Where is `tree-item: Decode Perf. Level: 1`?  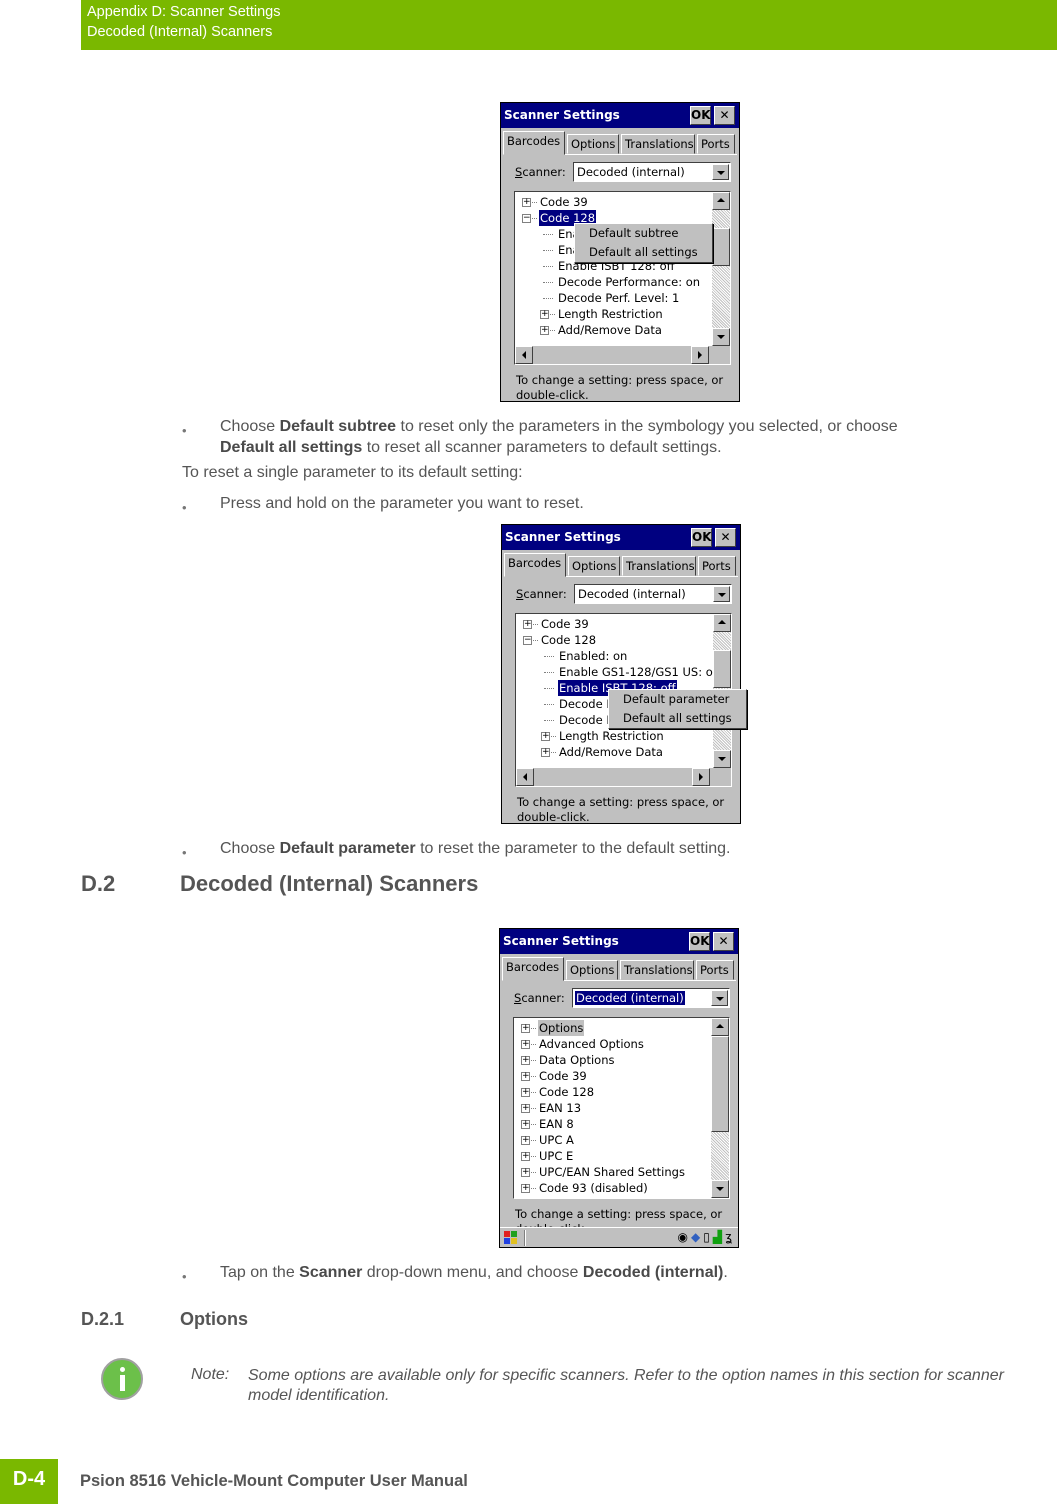
tree-item: Decode Perf. Level: 1 is located at coordinates (615, 298).